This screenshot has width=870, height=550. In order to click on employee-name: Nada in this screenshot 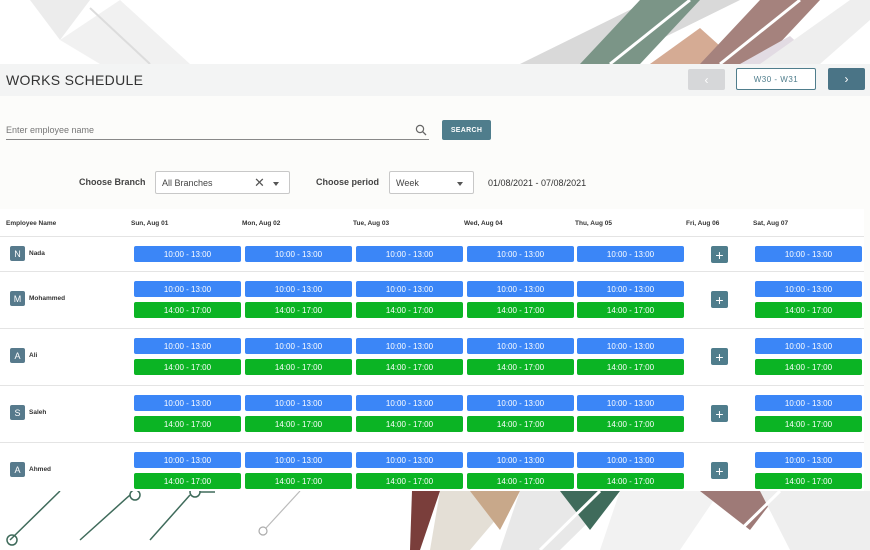, I will do `click(37, 253)`.